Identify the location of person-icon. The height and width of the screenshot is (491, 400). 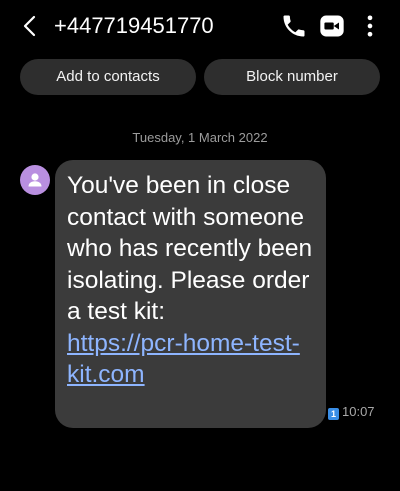
(35, 180).